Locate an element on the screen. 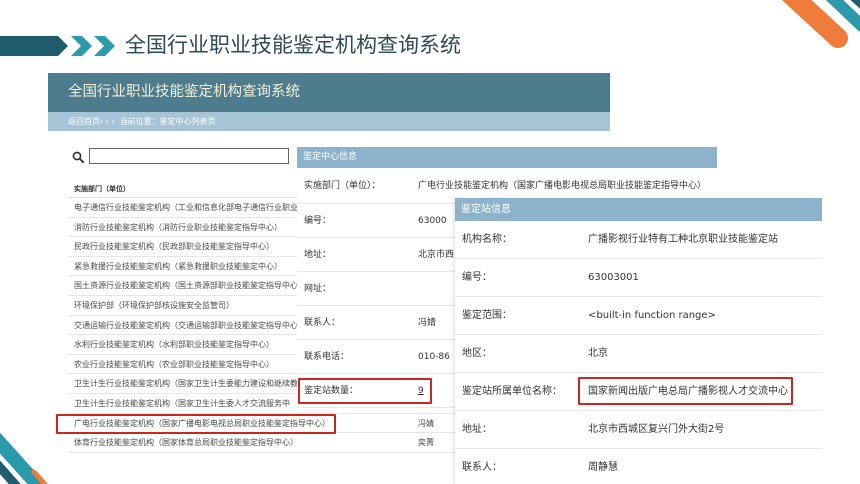 The image size is (860, 484). center-label: 网址： is located at coordinates (318, 289).